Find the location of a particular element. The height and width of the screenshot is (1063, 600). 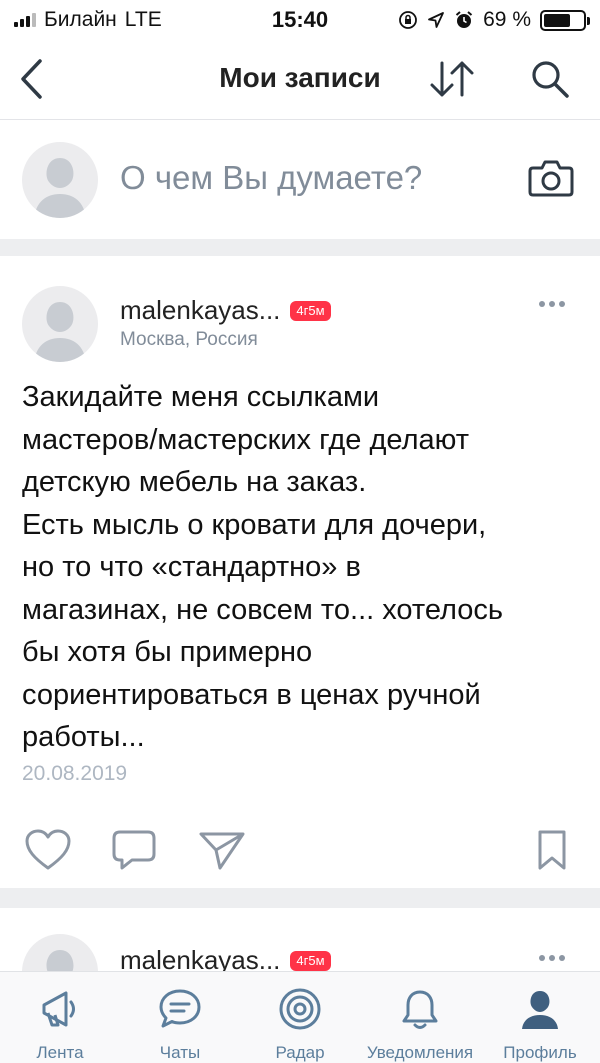

tab-profile: Профиль is located at coordinates (540, 1017).